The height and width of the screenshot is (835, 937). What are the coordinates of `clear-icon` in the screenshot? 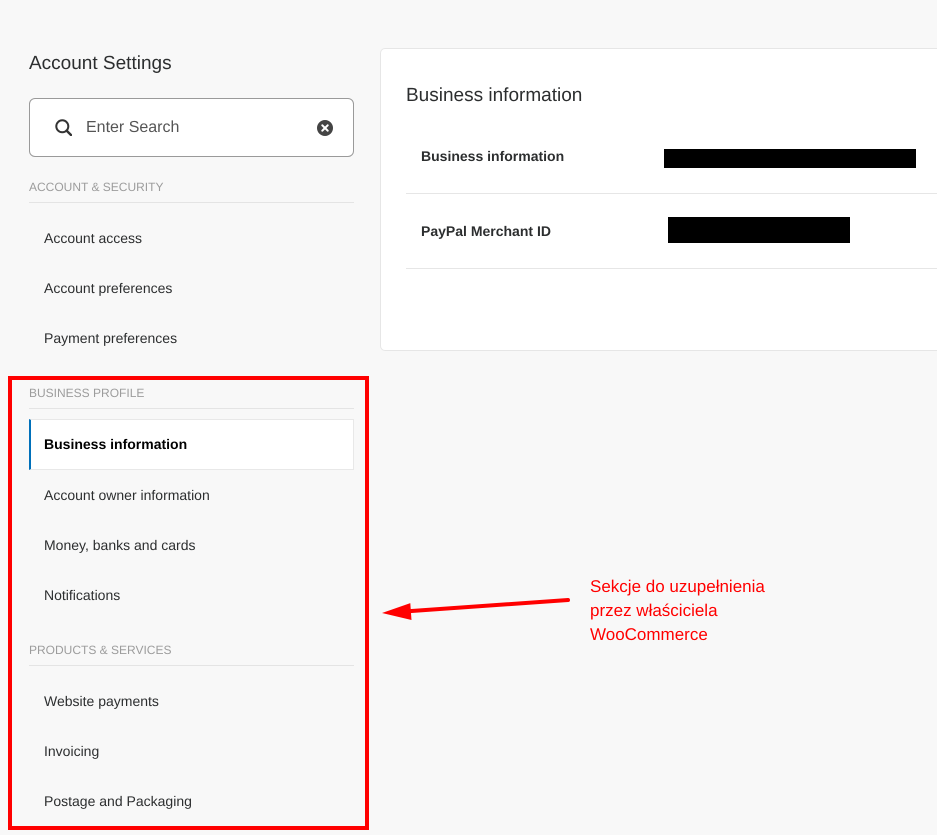 It's located at (325, 128).